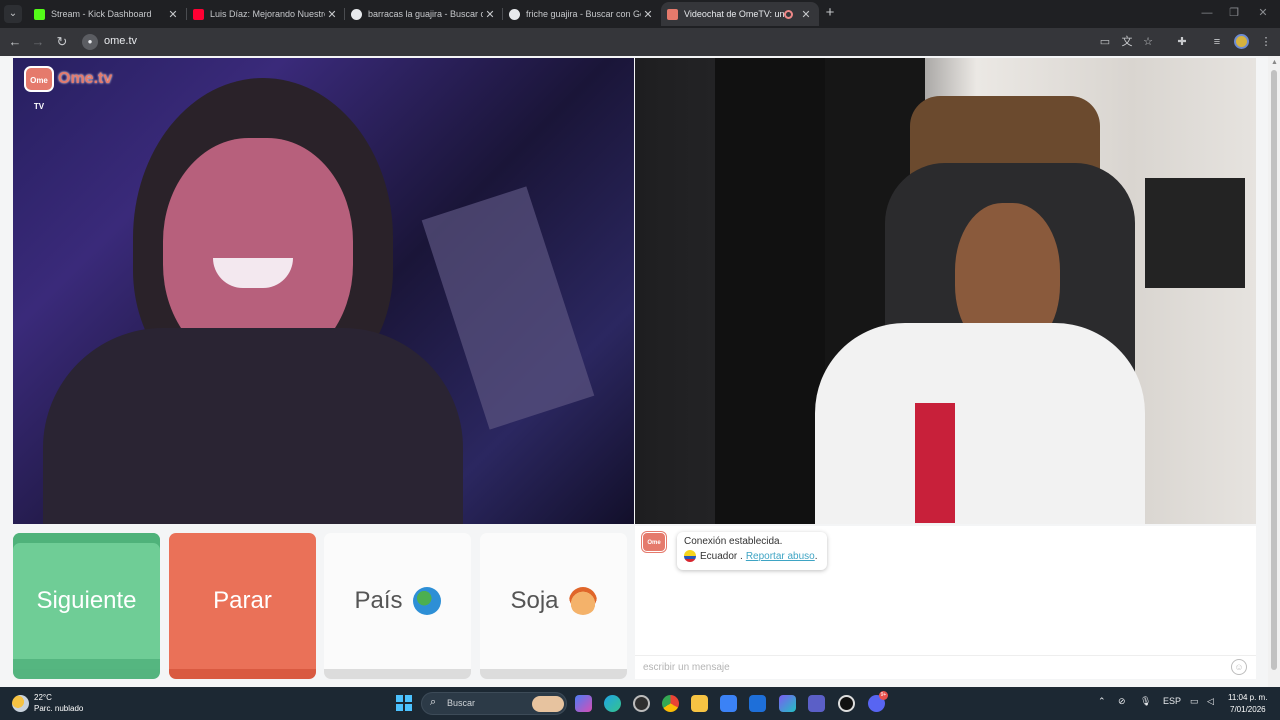  I want to click on ometv-logo-text: Ome.tv, so click(85, 78).